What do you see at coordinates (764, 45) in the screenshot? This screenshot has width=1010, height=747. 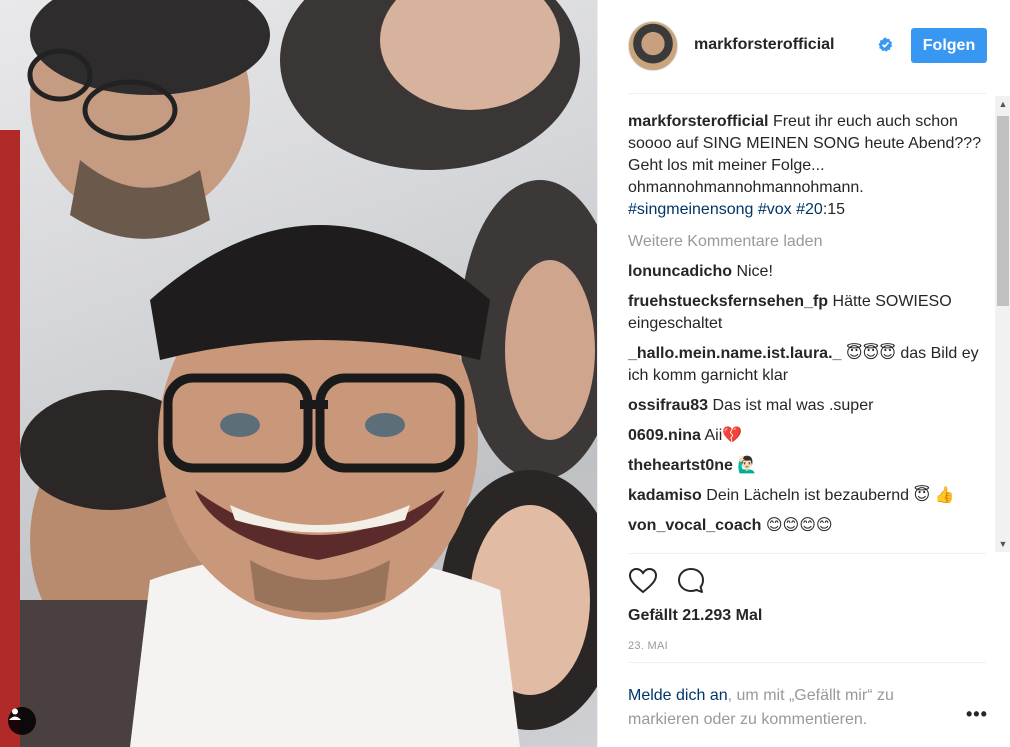 I see `header-username: markforsterofficial` at bounding box center [764, 45].